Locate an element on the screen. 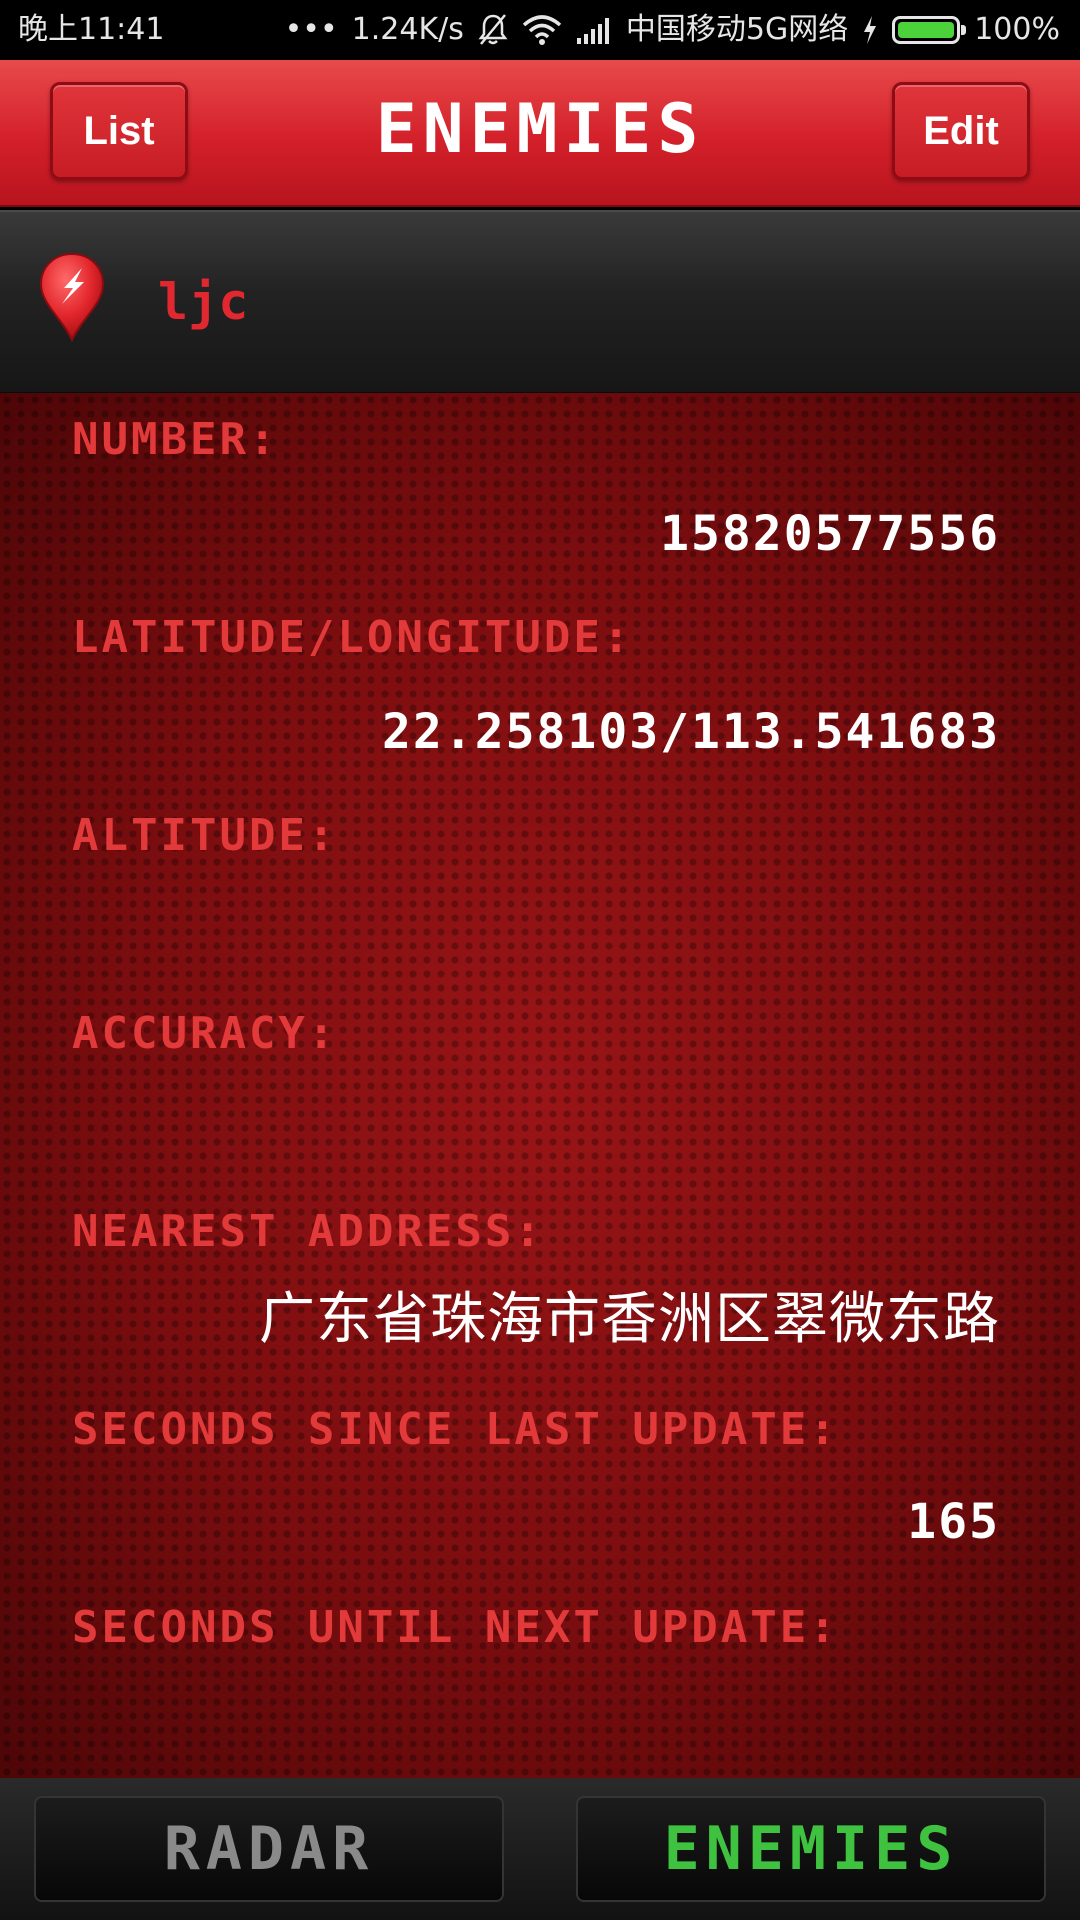 The height and width of the screenshot is (1920, 1080). status-icons: ••• 1.24K/s 中国移动5G网络 100% is located at coordinates (672, 30).